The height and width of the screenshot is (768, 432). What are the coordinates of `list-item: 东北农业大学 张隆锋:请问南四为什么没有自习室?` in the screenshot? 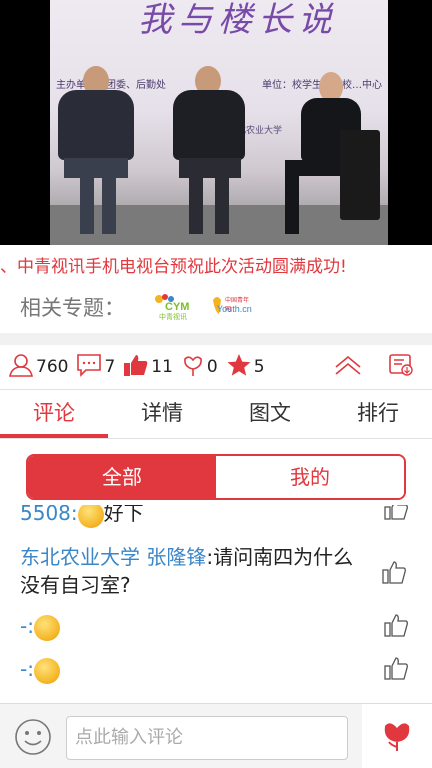 It's located at (195, 571).